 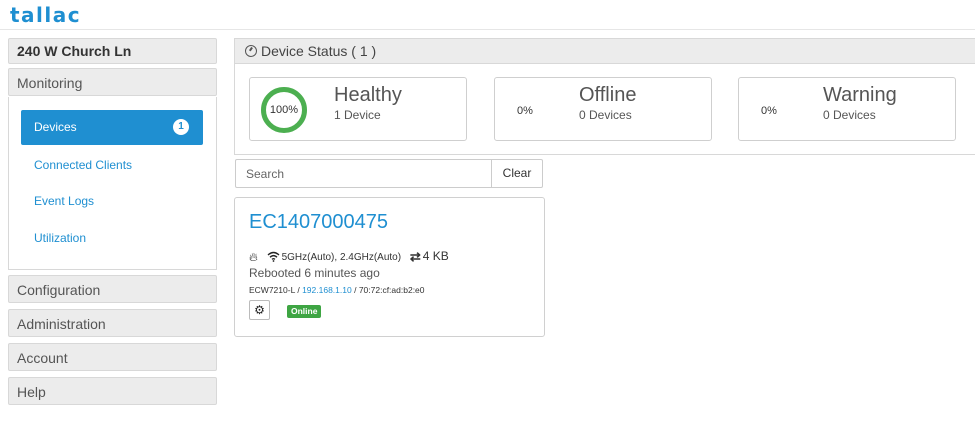 I want to click on offline-card: 0% Offline 0 Devices, so click(x=603, y=109).